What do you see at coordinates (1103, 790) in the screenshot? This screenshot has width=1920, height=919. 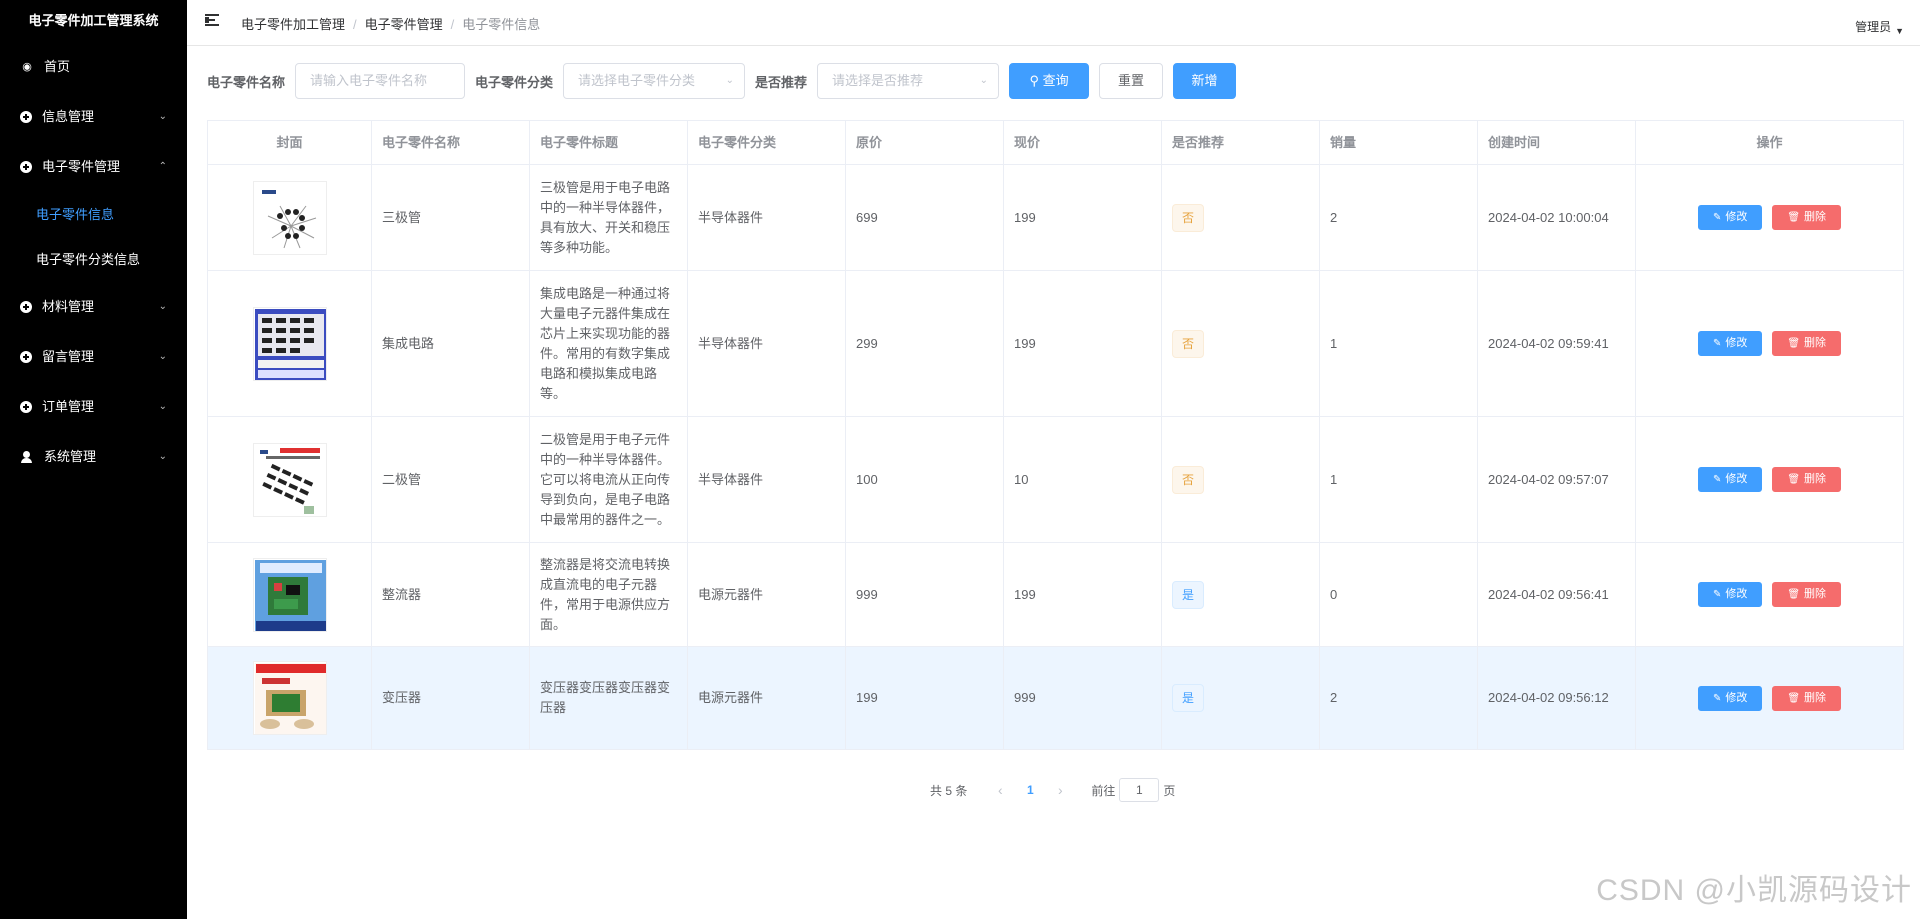 I see `goto-prefix: 前往` at bounding box center [1103, 790].